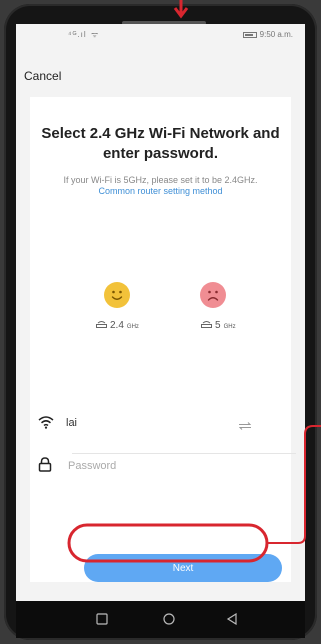  I want to click on wifi-ssid-value: lai, so click(72, 423).